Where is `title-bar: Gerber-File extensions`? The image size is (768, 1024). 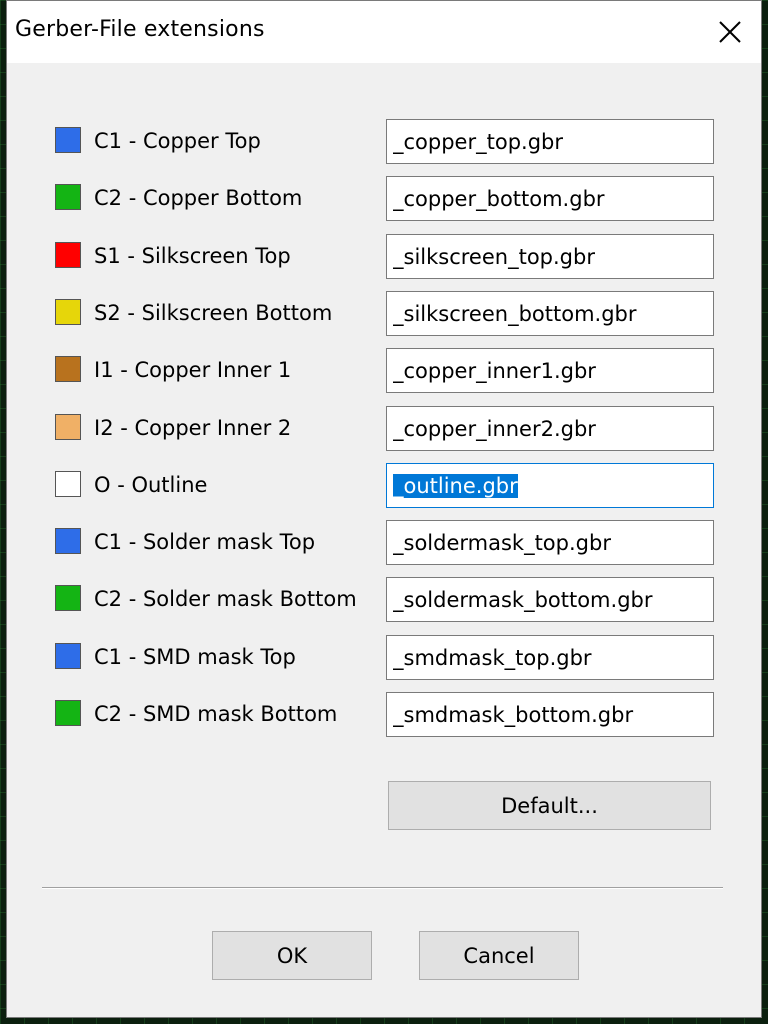
title-bar: Gerber-File extensions is located at coordinates (384, 32).